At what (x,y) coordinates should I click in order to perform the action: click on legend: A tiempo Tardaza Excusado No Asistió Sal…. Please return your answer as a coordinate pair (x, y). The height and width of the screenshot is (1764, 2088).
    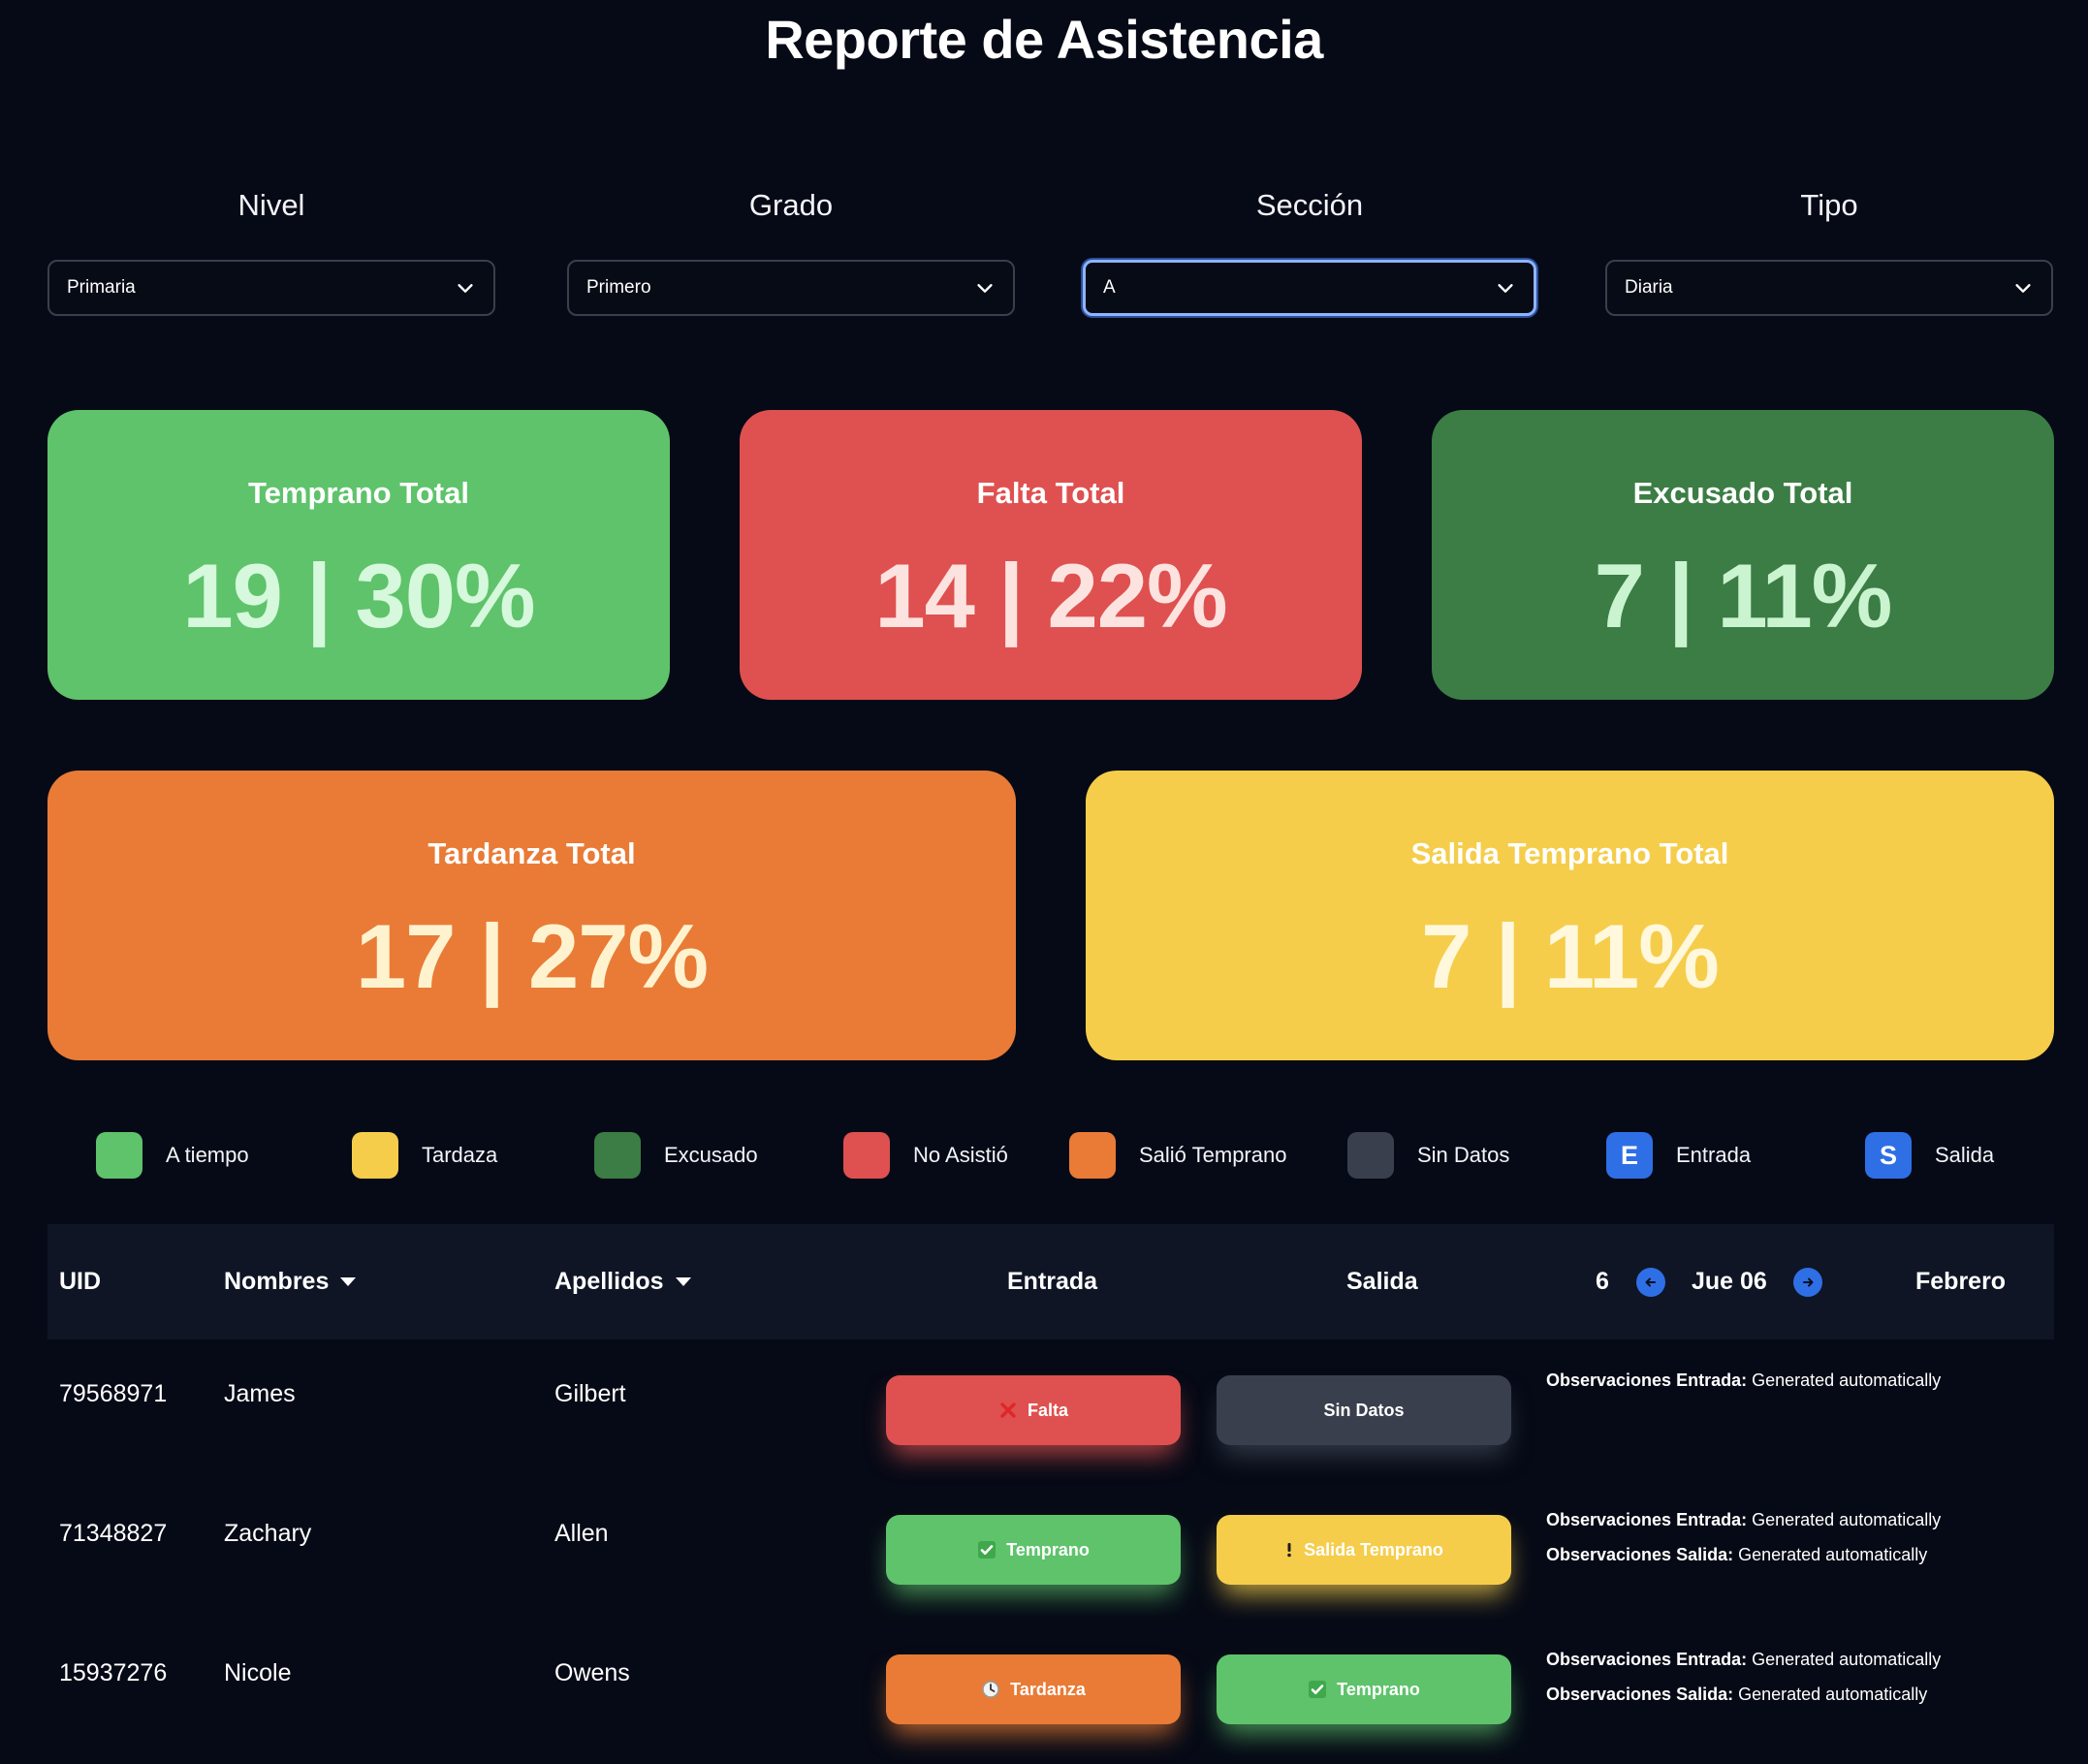
    Looking at the image, I should click on (1044, 1155).